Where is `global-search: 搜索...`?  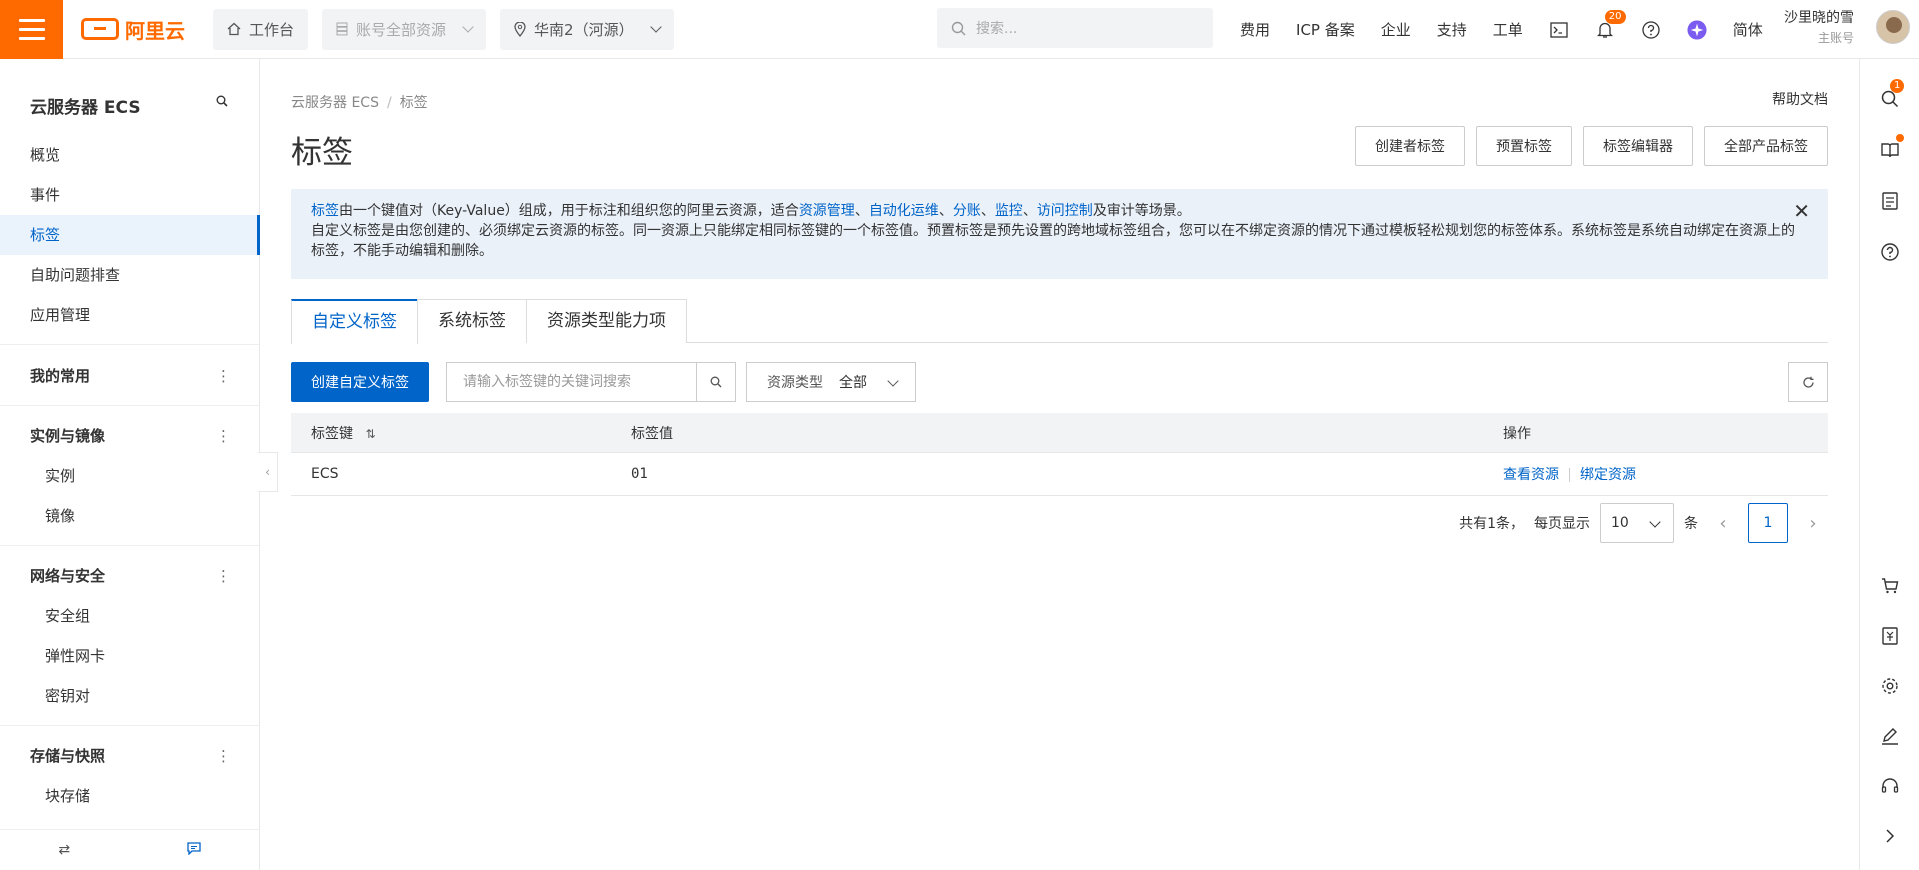
global-search: 搜索... is located at coordinates (1075, 28).